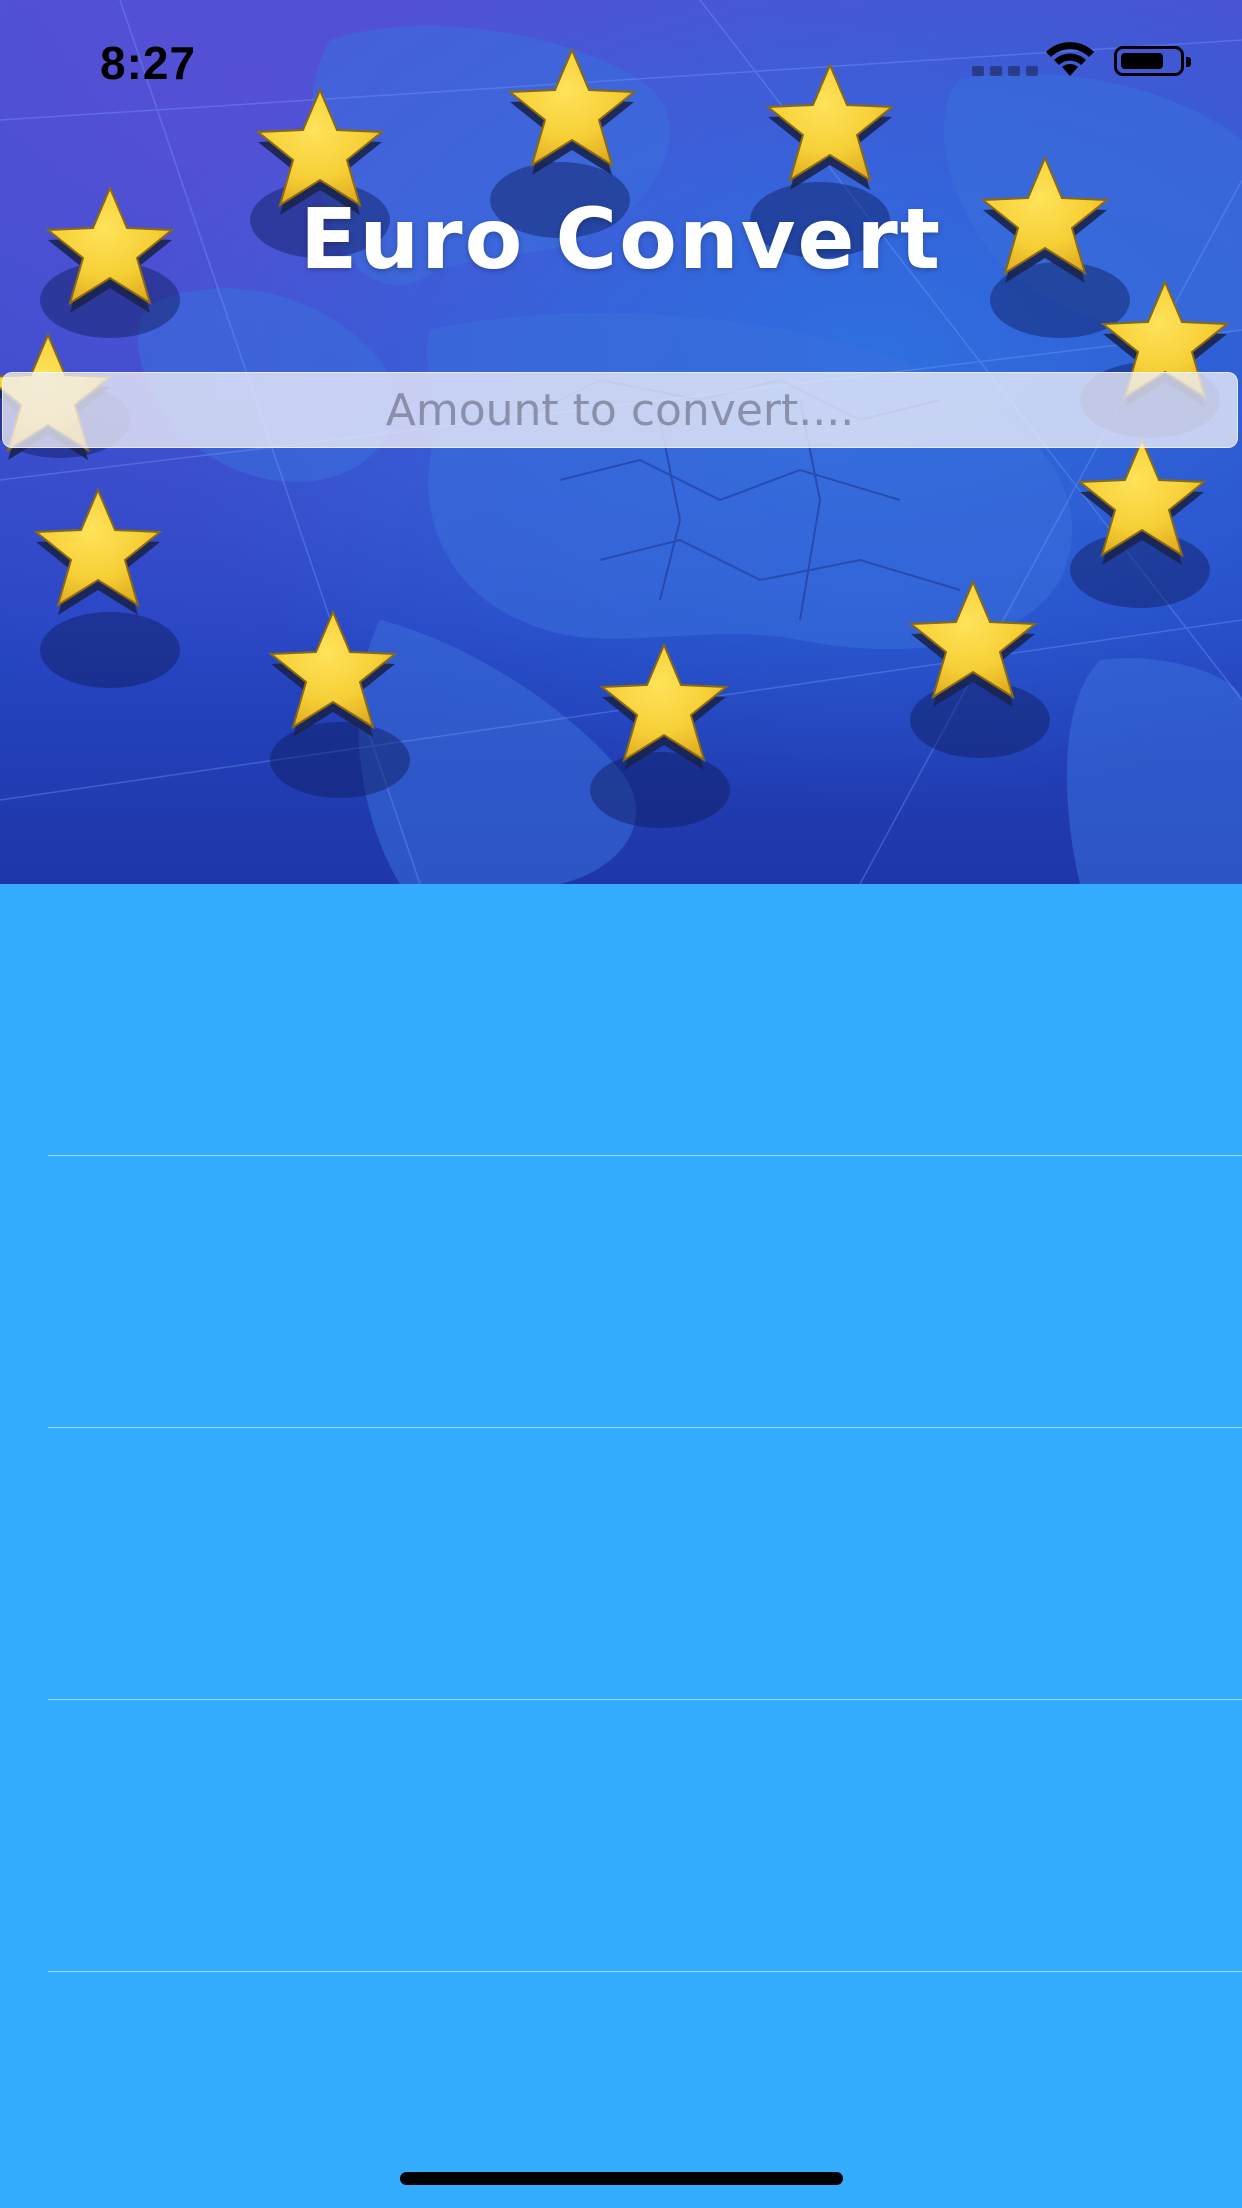 The image size is (1242, 2208). I want to click on status-bar: 8:27, so click(621, 65).